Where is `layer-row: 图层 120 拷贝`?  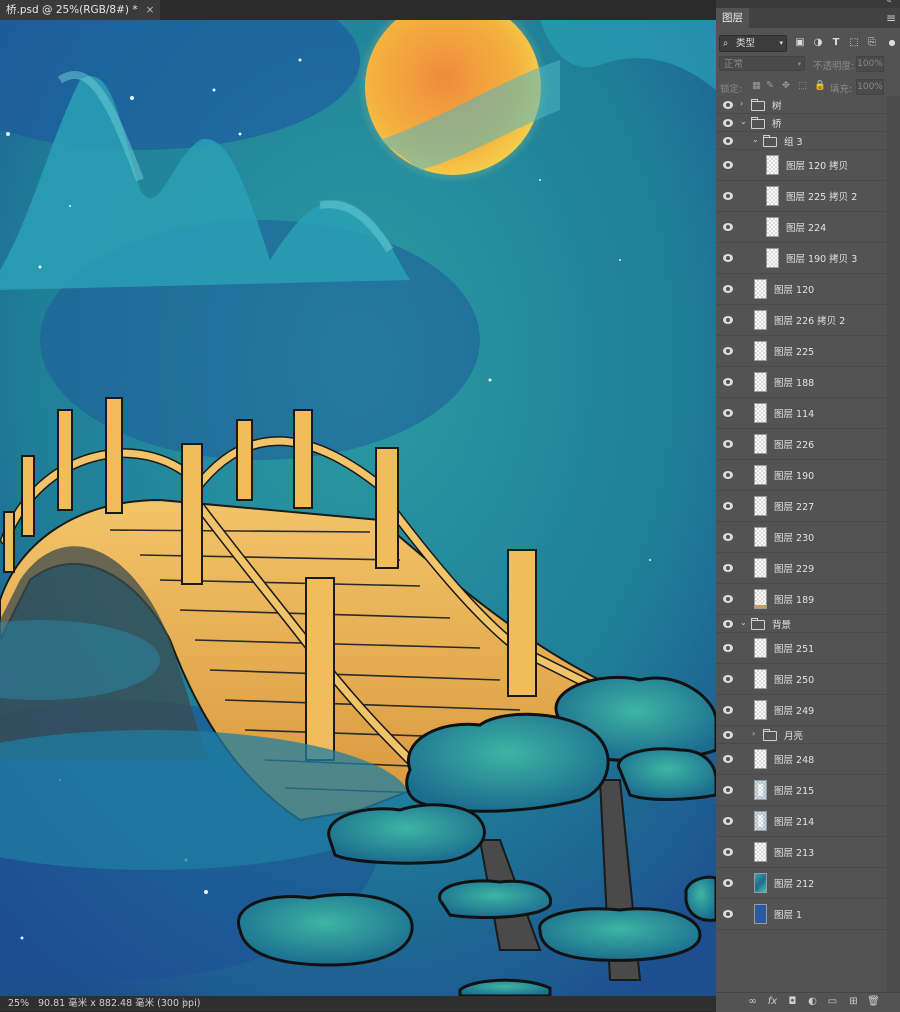 layer-row: 图层 120 拷贝 is located at coordinates (801, 165).